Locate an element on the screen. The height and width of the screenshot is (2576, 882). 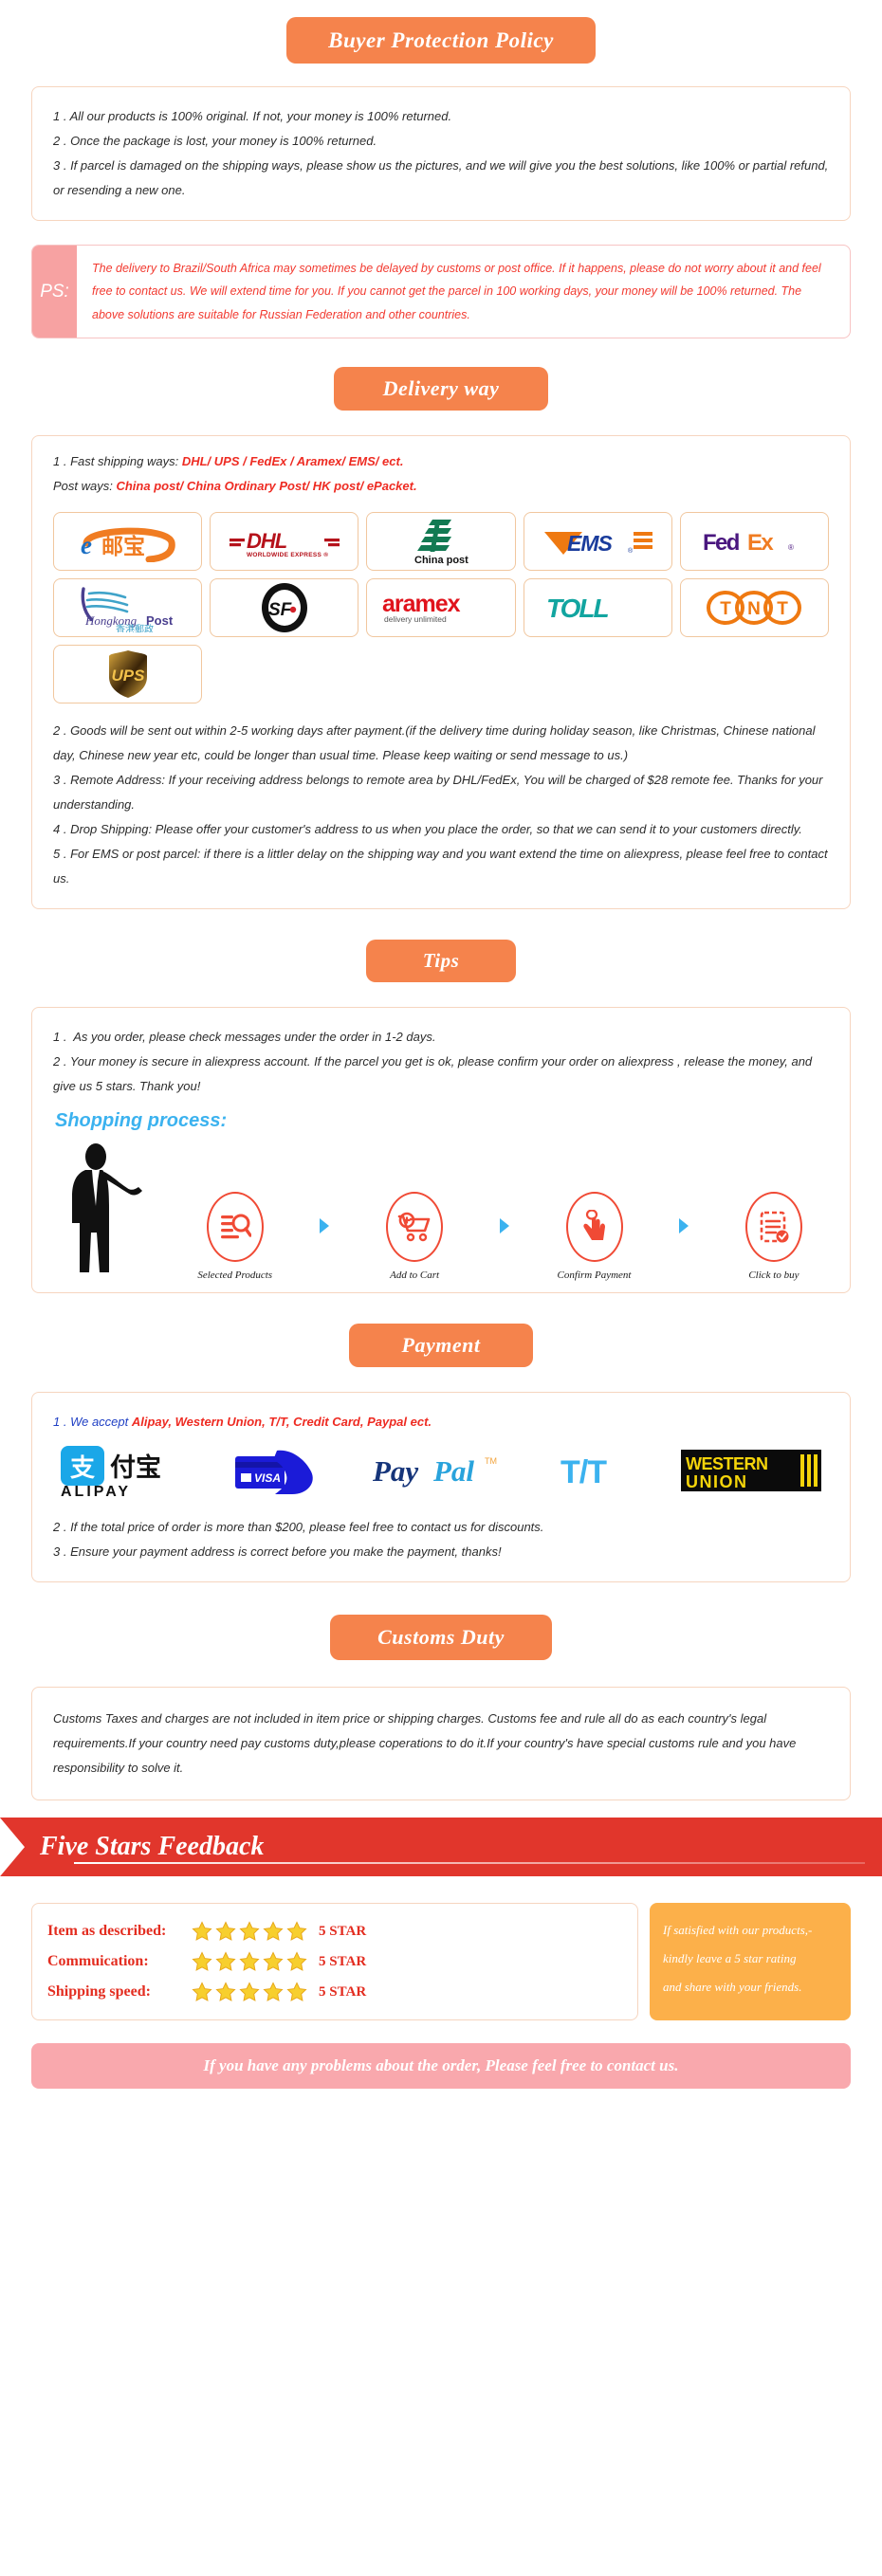
businessman-icon is located at coordinates (107, 1208).